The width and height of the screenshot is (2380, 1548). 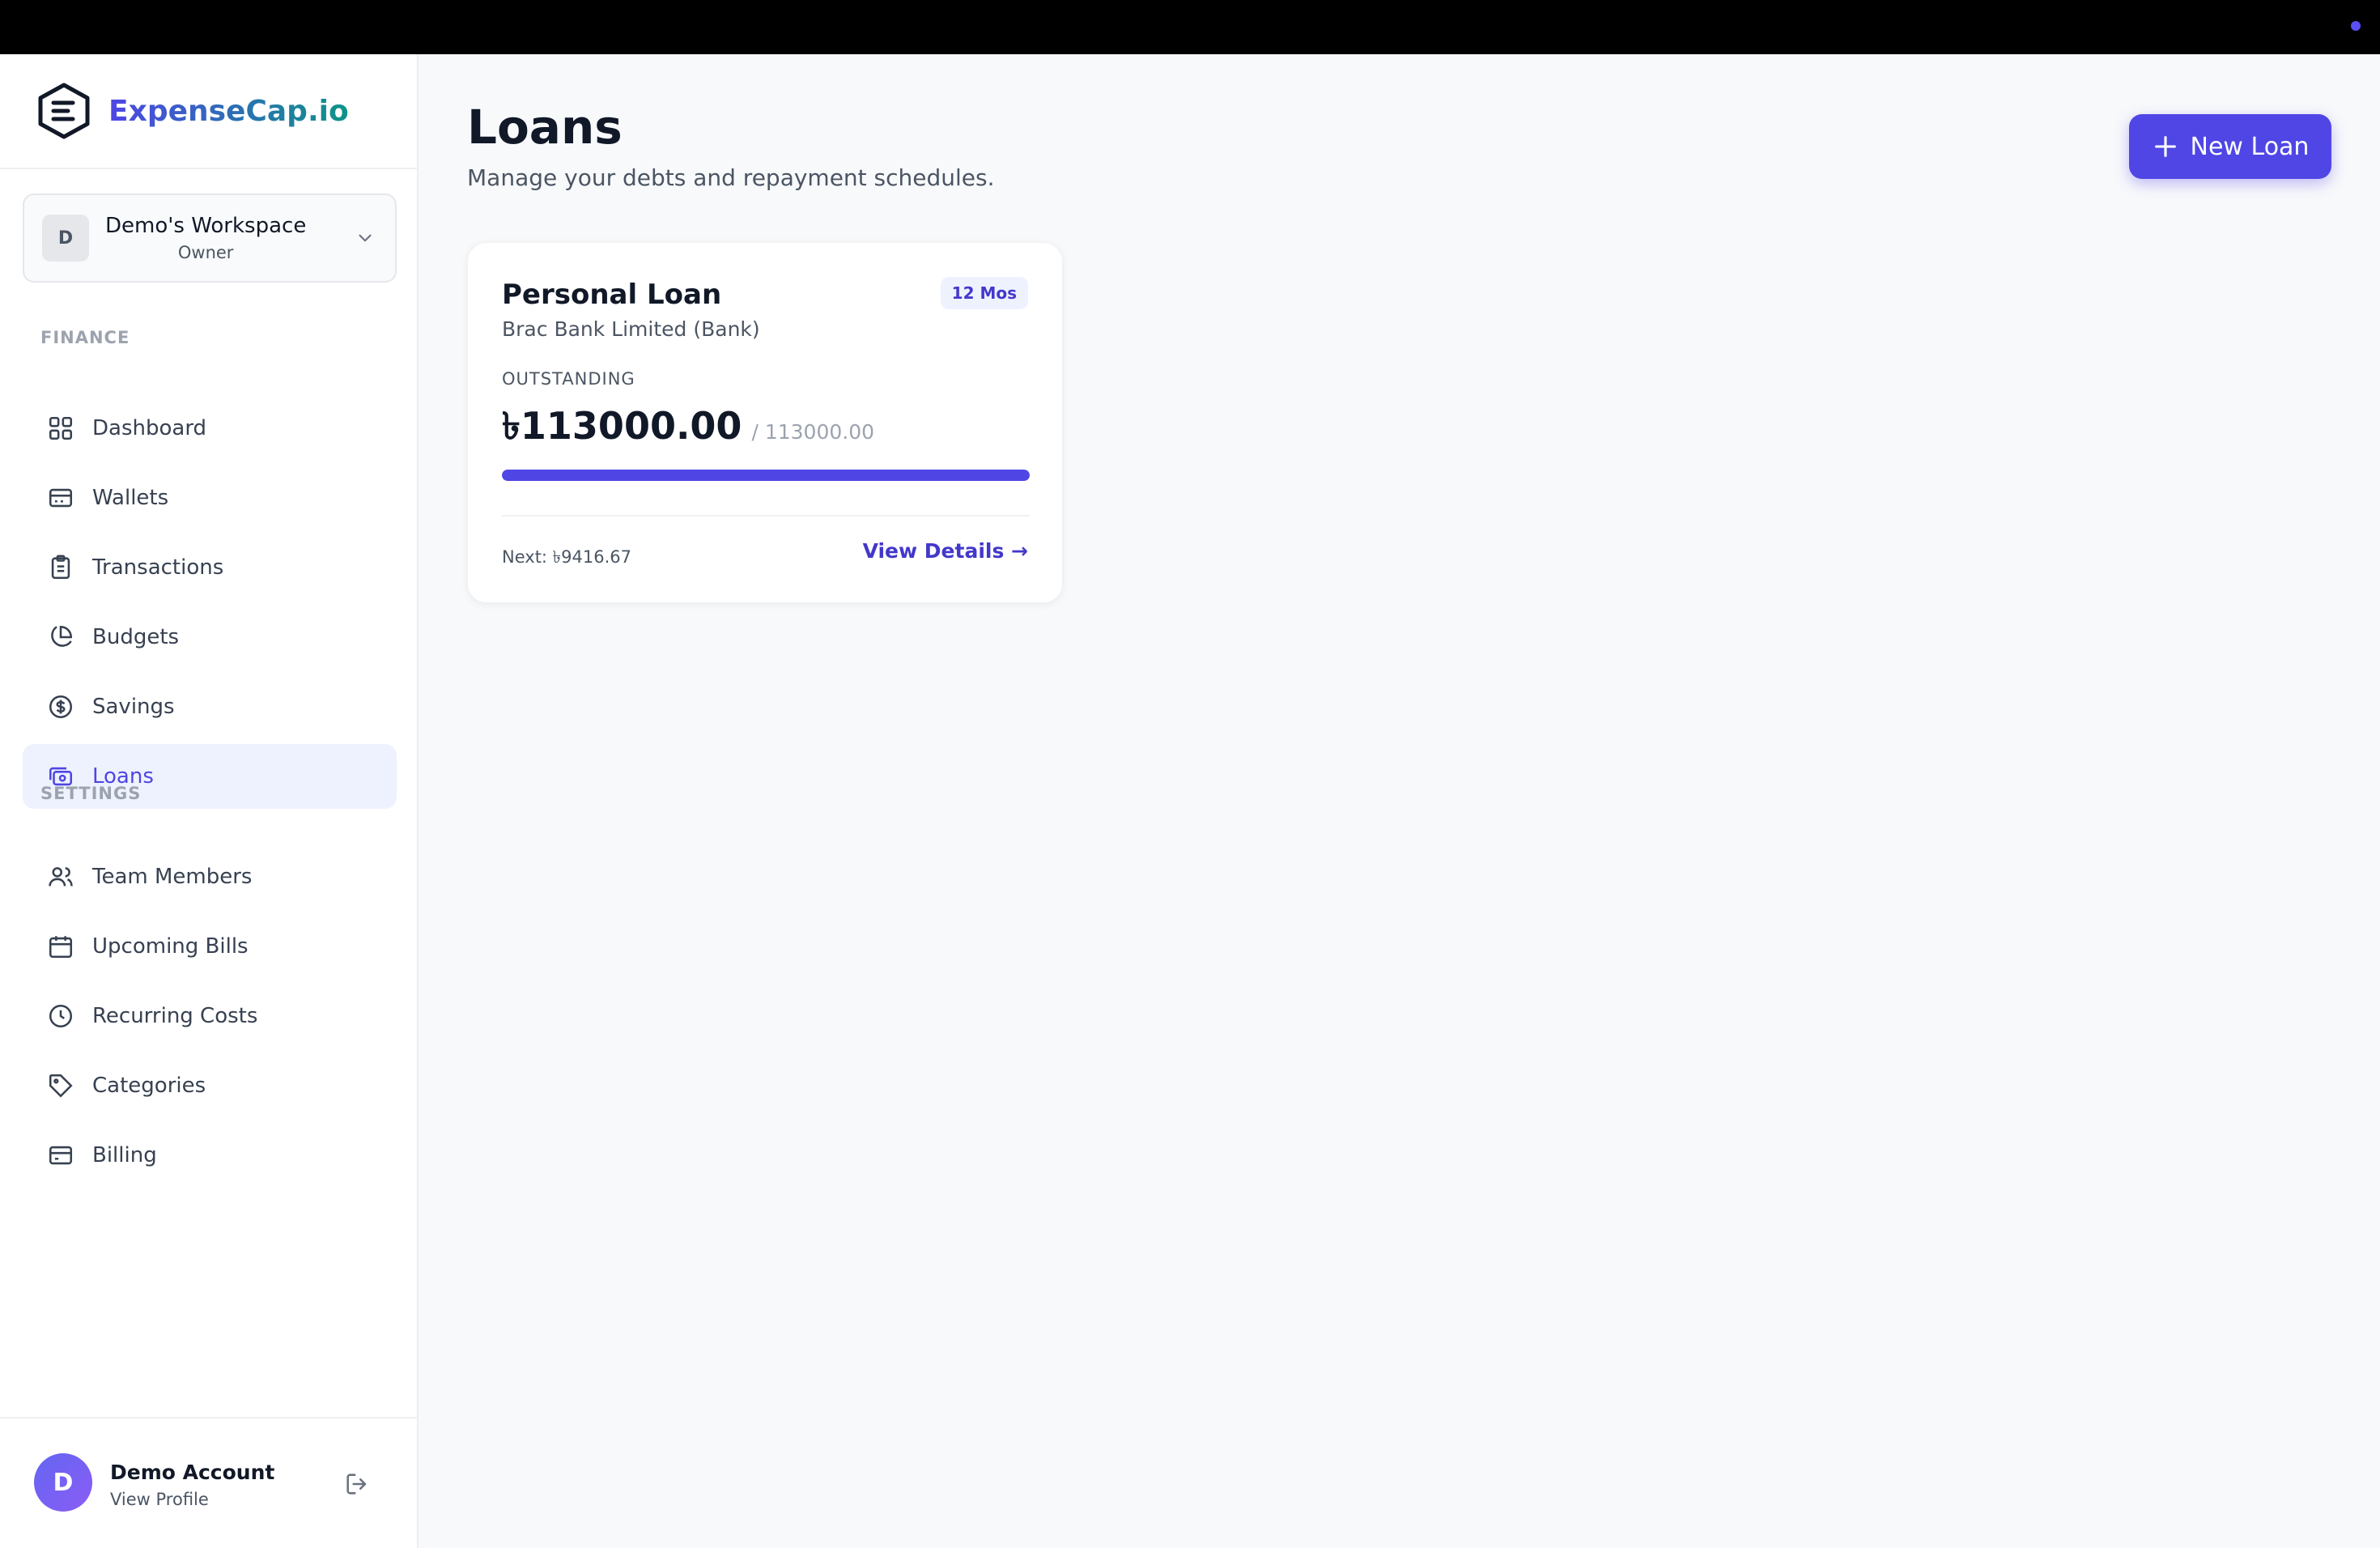 I want to click on sidebar-item-label: Billing, so click(x=125, y=1155).